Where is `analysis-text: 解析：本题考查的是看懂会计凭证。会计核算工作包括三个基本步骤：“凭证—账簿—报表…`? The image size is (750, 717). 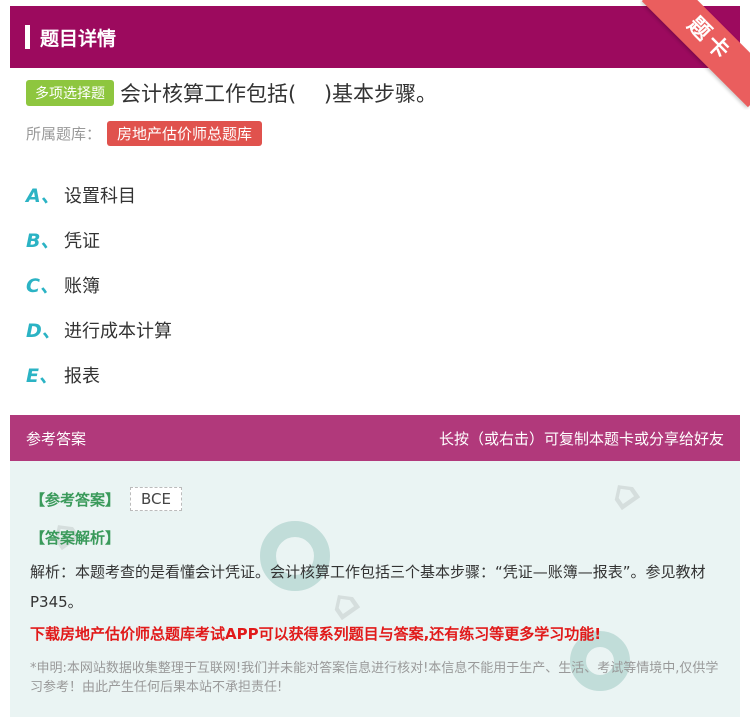
analysis-text: 解析：本题考查的是看懂会计凭证。会计核算工作包括三个基本步骤：“凭证—账簿—报表… is located at coordinates (368, 587).